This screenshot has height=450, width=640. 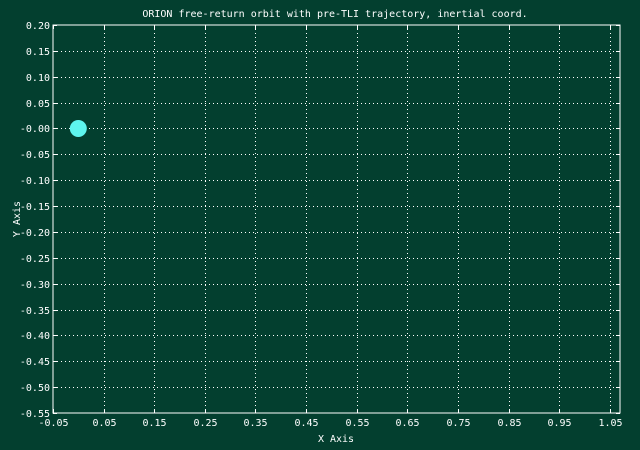 What do you see at coordinates (35, 311) in the screenshot?
I see `y-tick-label: -0.35` at bounding box center [35, 311].